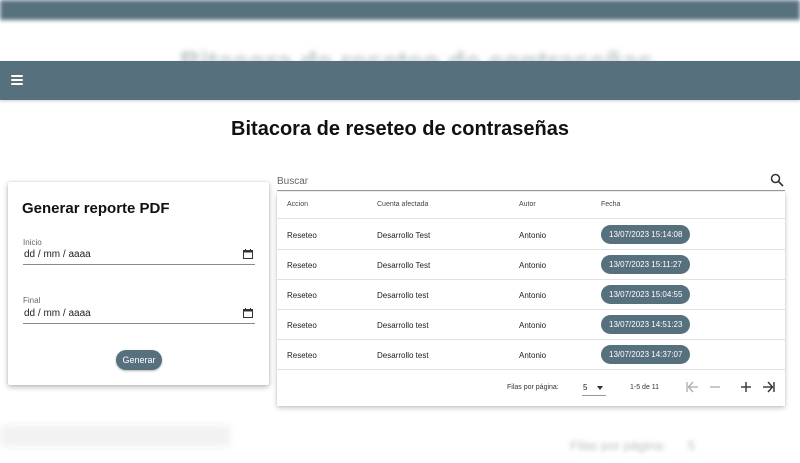  What do you see at coordinates (594, 388) in the screenshot?
I see `rows-per-page-select: 5` at bounding box center [594, 388].